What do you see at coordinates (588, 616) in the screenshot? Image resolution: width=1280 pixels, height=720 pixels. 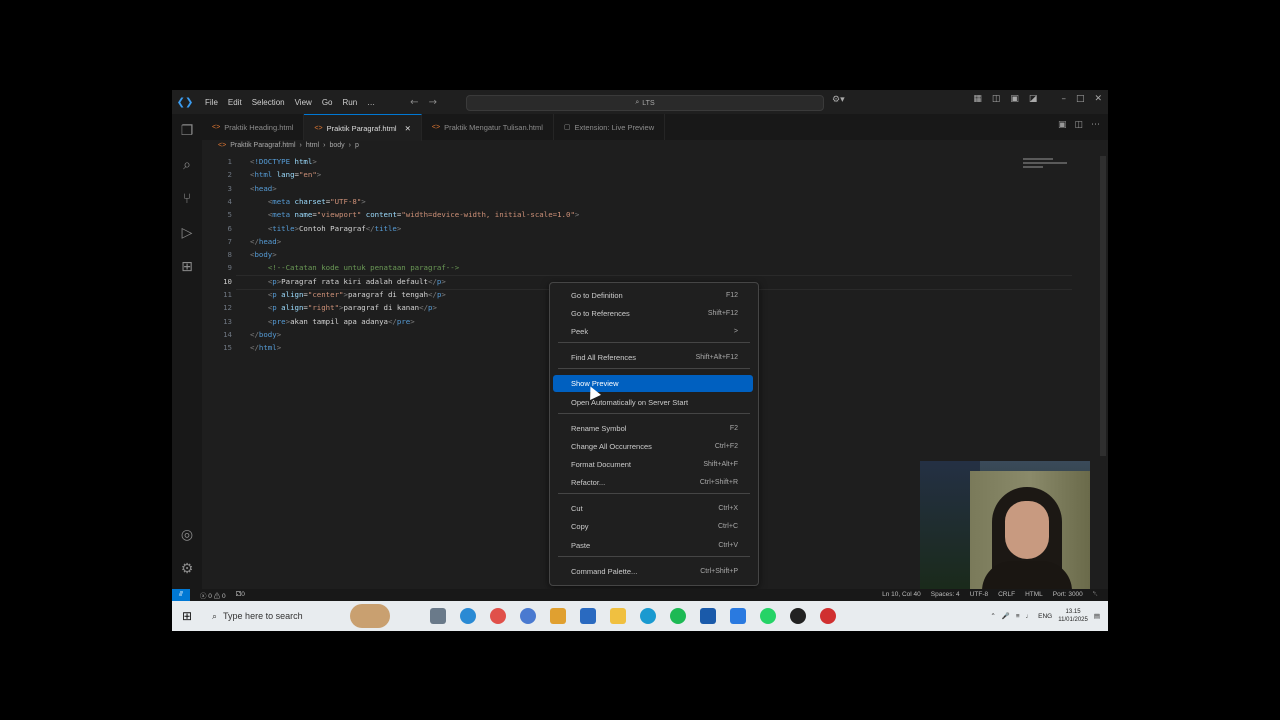 I see `calculator-icon` at bounding box center [588, 616].